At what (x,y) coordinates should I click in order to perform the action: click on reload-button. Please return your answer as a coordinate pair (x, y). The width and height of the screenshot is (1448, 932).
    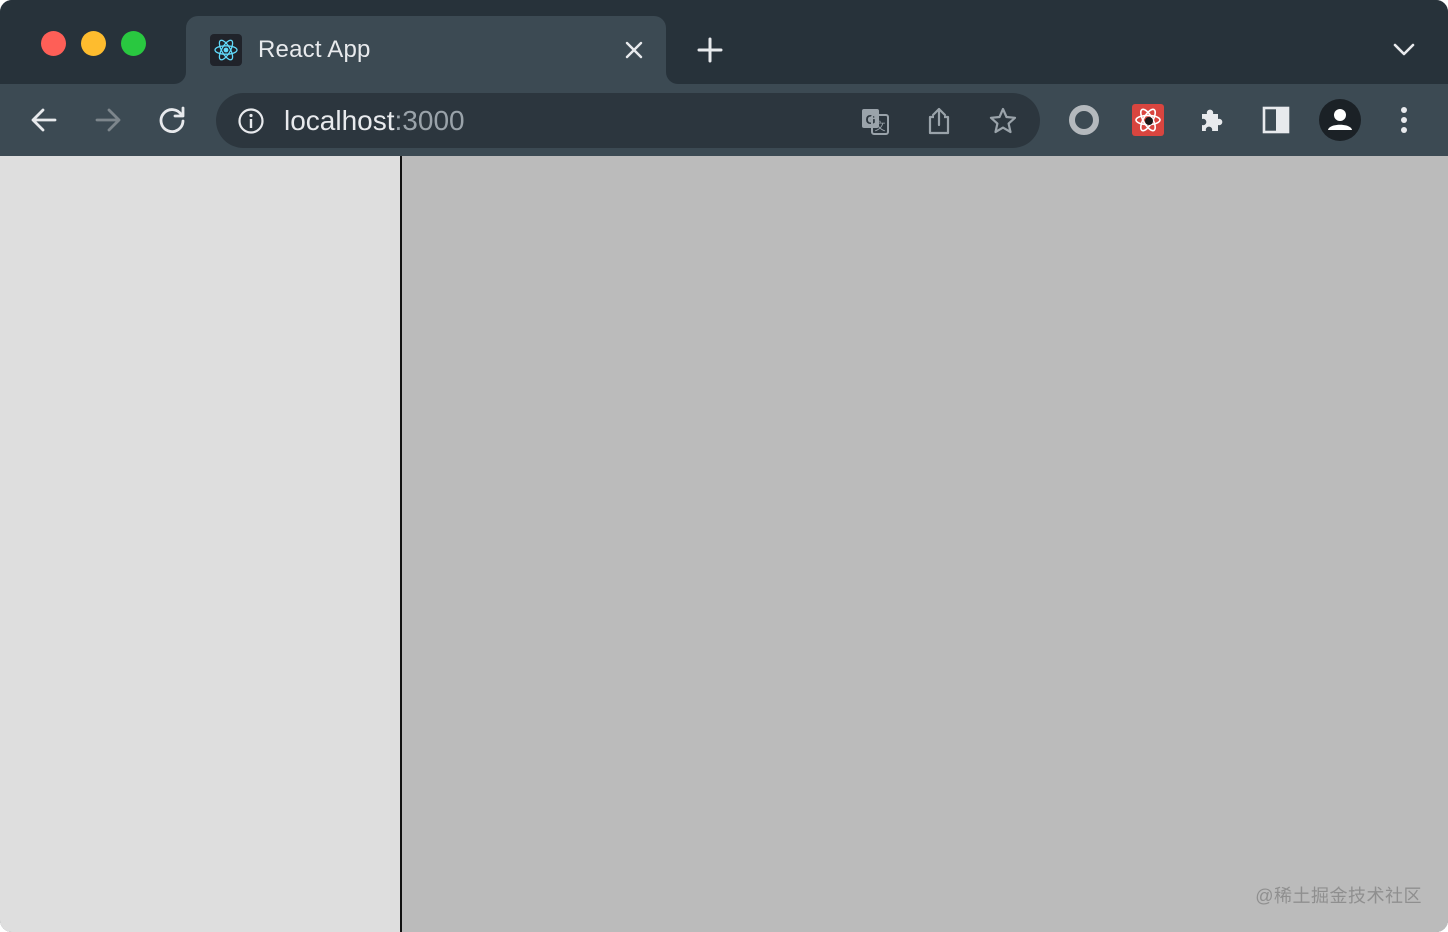
    Looking at the image, I should click on (172, 120).